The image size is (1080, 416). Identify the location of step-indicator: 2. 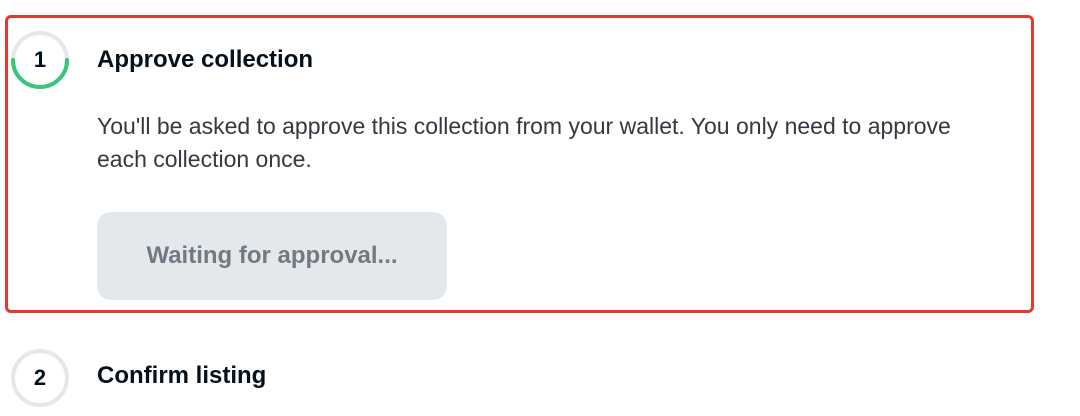
(40, 378).